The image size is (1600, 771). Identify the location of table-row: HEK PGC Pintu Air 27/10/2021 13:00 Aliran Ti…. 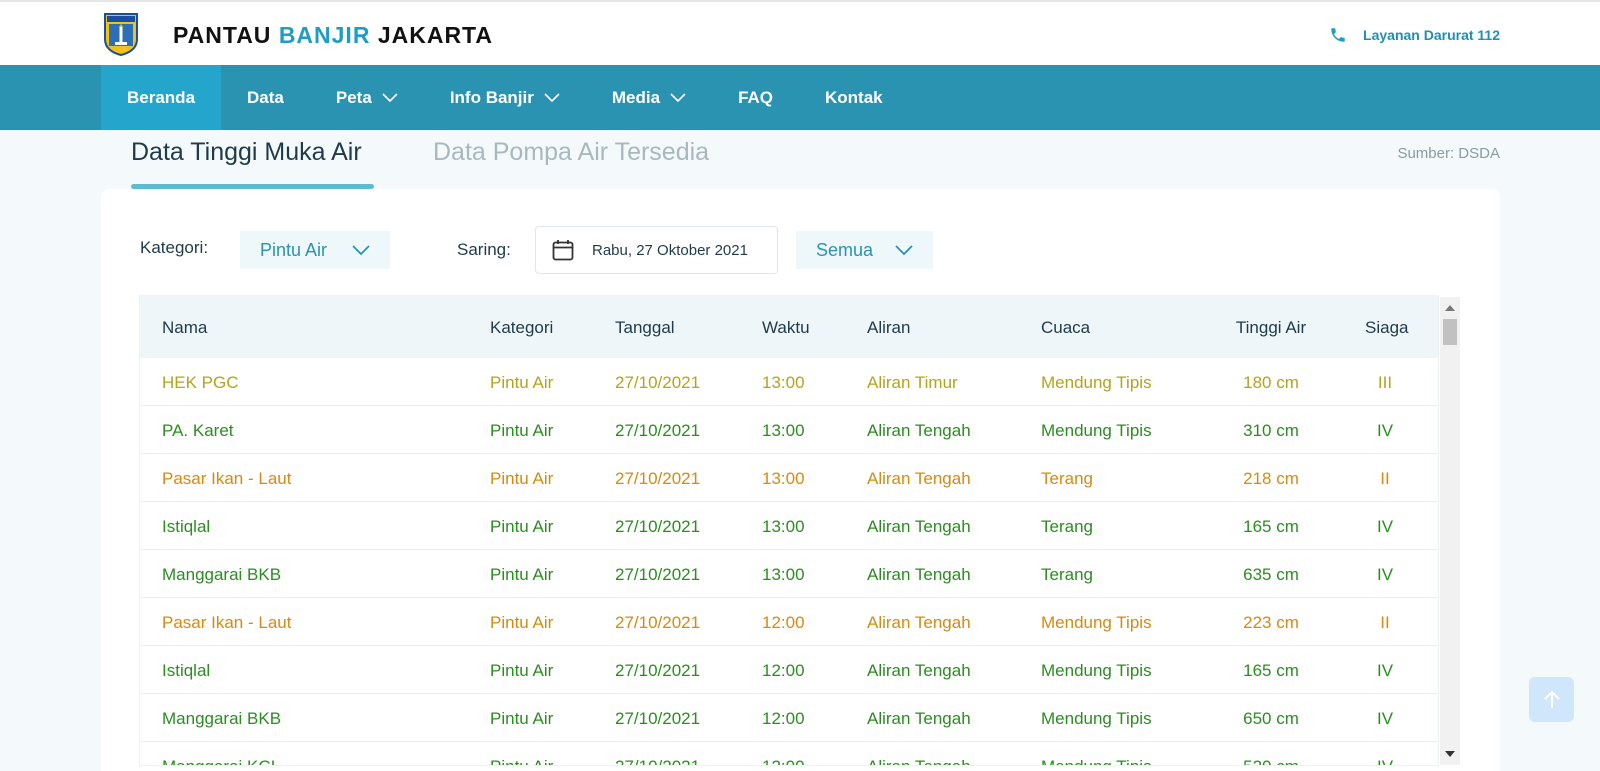
(789, 382).